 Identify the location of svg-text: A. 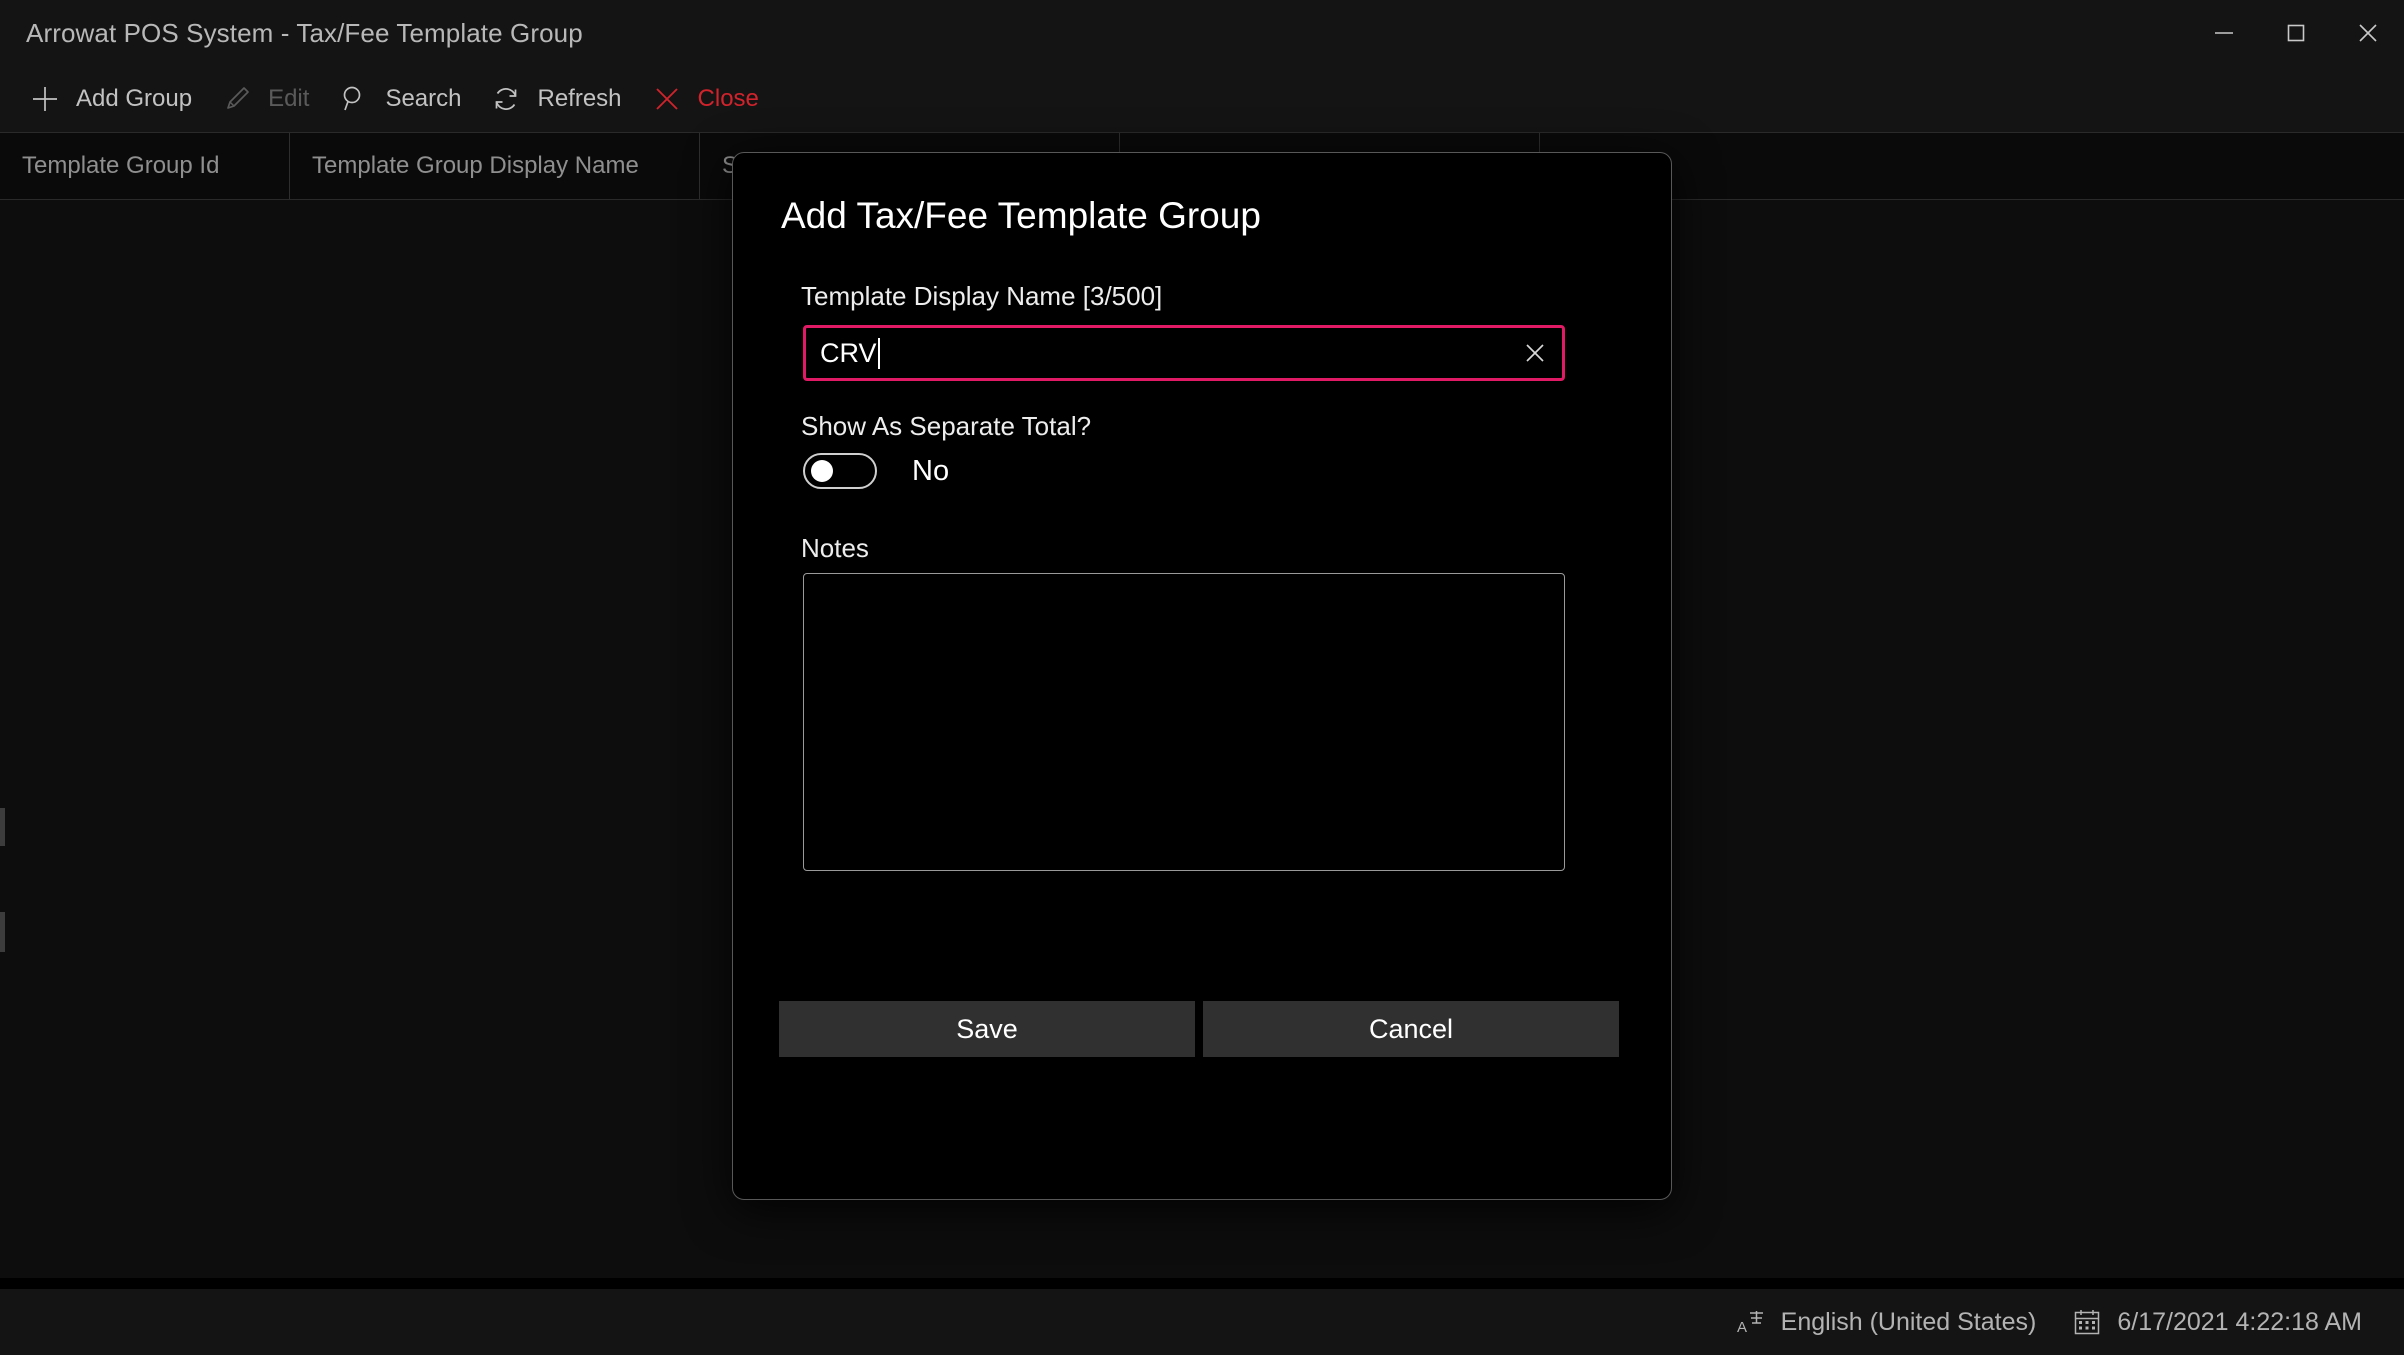
(1742, 1327).